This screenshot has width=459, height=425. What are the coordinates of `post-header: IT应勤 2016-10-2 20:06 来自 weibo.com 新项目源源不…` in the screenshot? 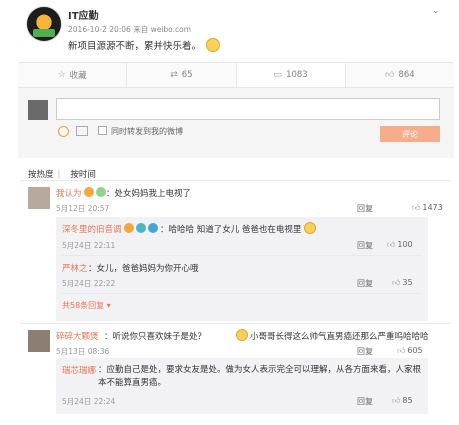 It's located at (229, 31).